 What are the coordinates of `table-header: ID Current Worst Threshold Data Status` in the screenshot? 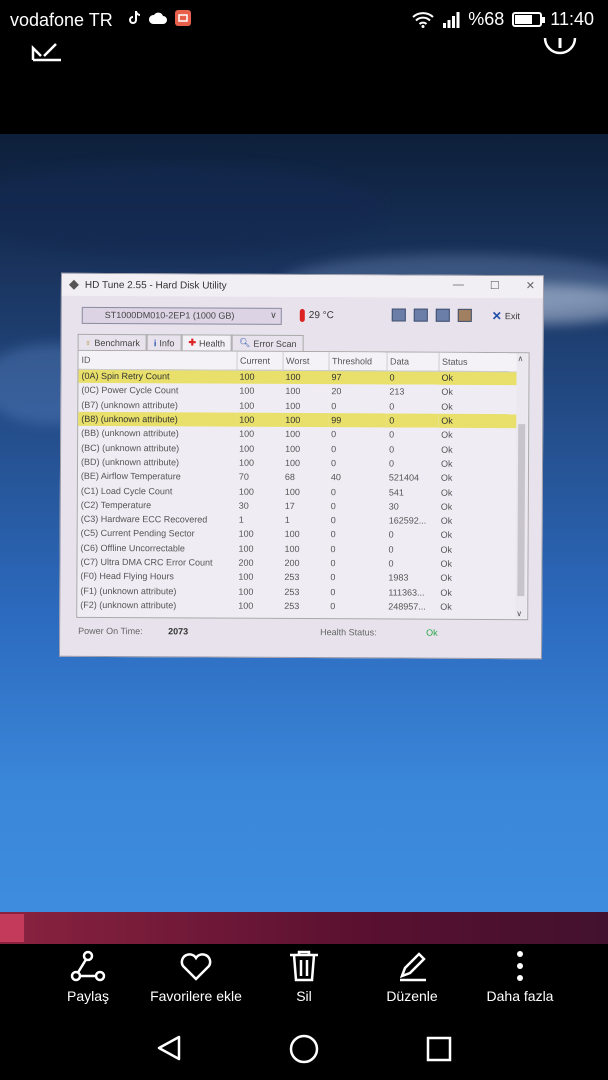 It's located at (298, 361).